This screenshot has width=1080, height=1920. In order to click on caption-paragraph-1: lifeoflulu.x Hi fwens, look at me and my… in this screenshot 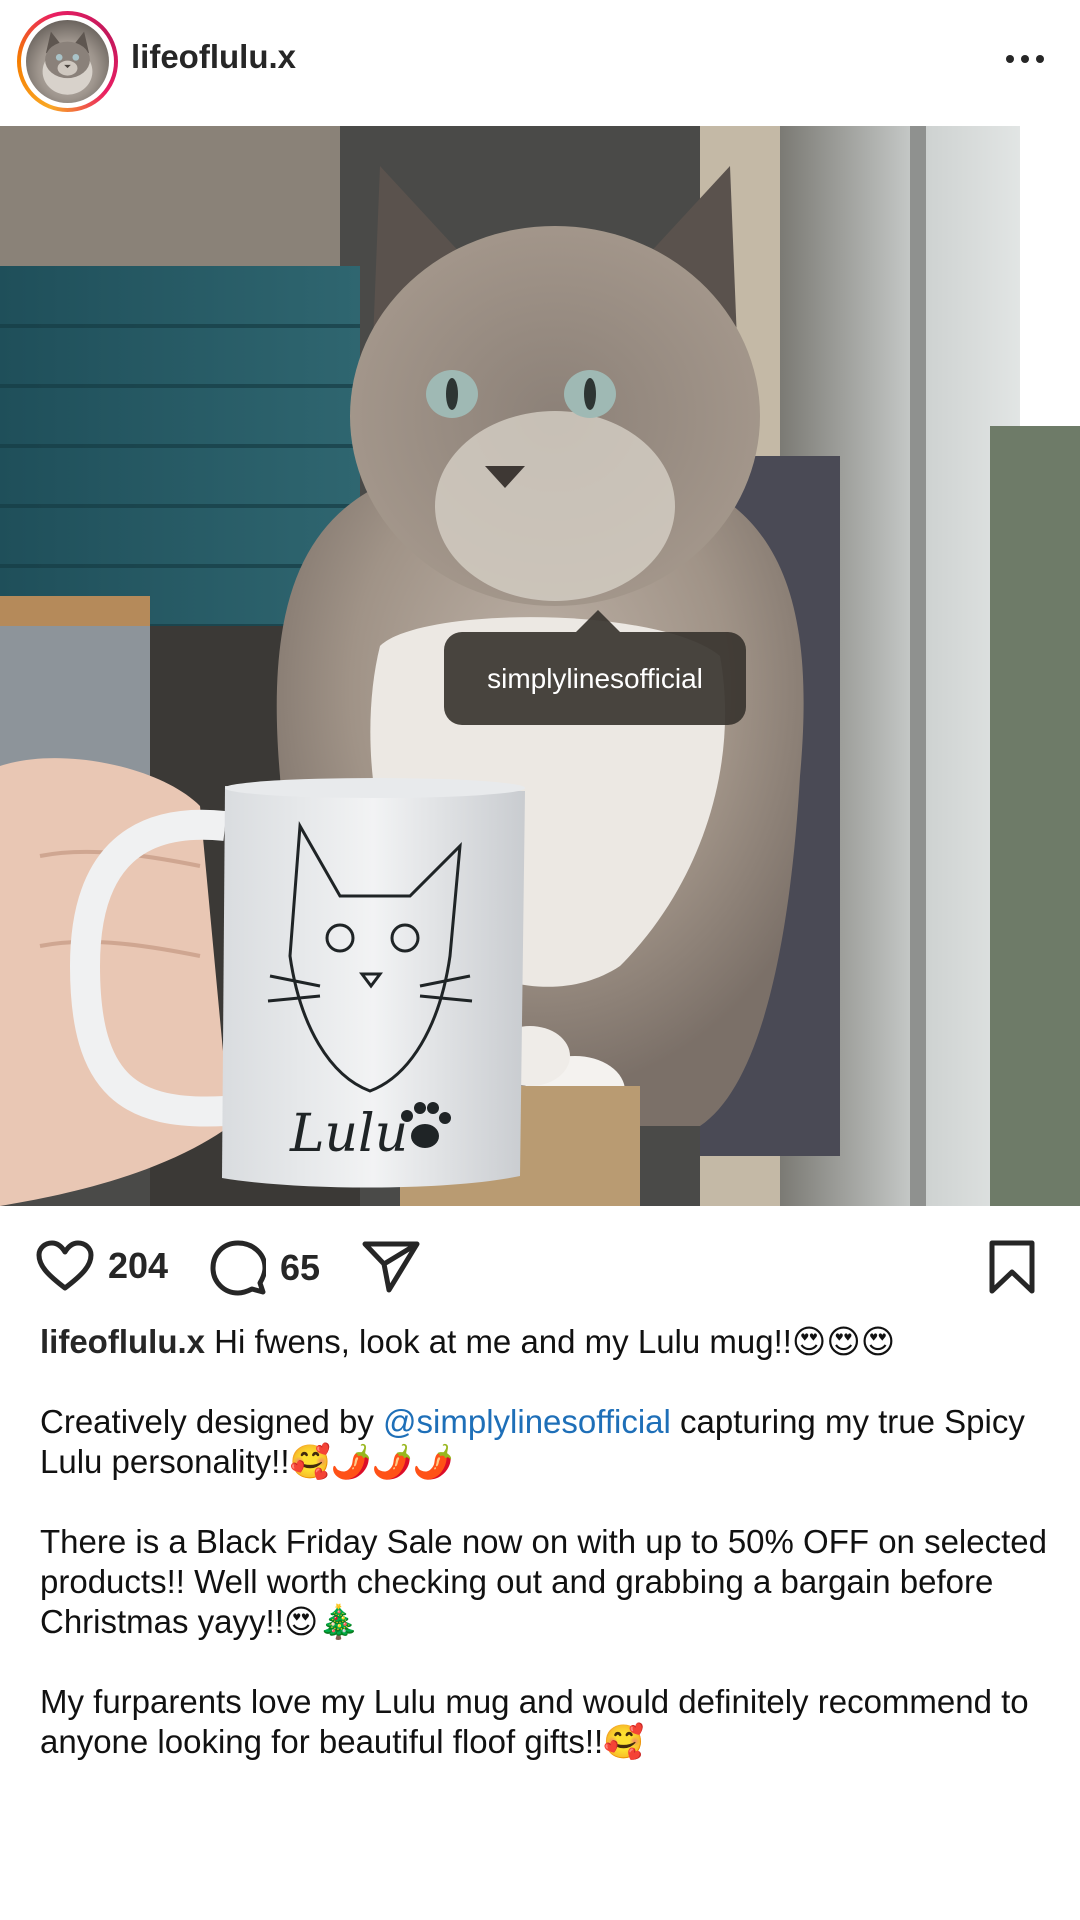, I will do `click(545, 1342)`.